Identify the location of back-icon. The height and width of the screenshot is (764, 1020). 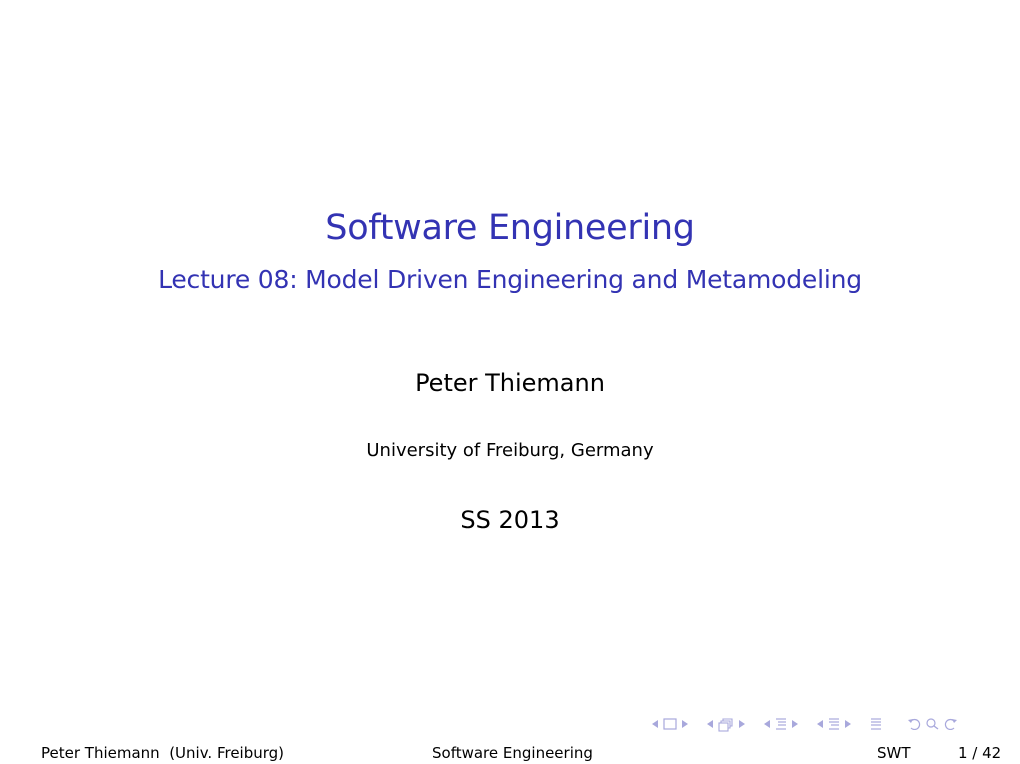
(914, 724).